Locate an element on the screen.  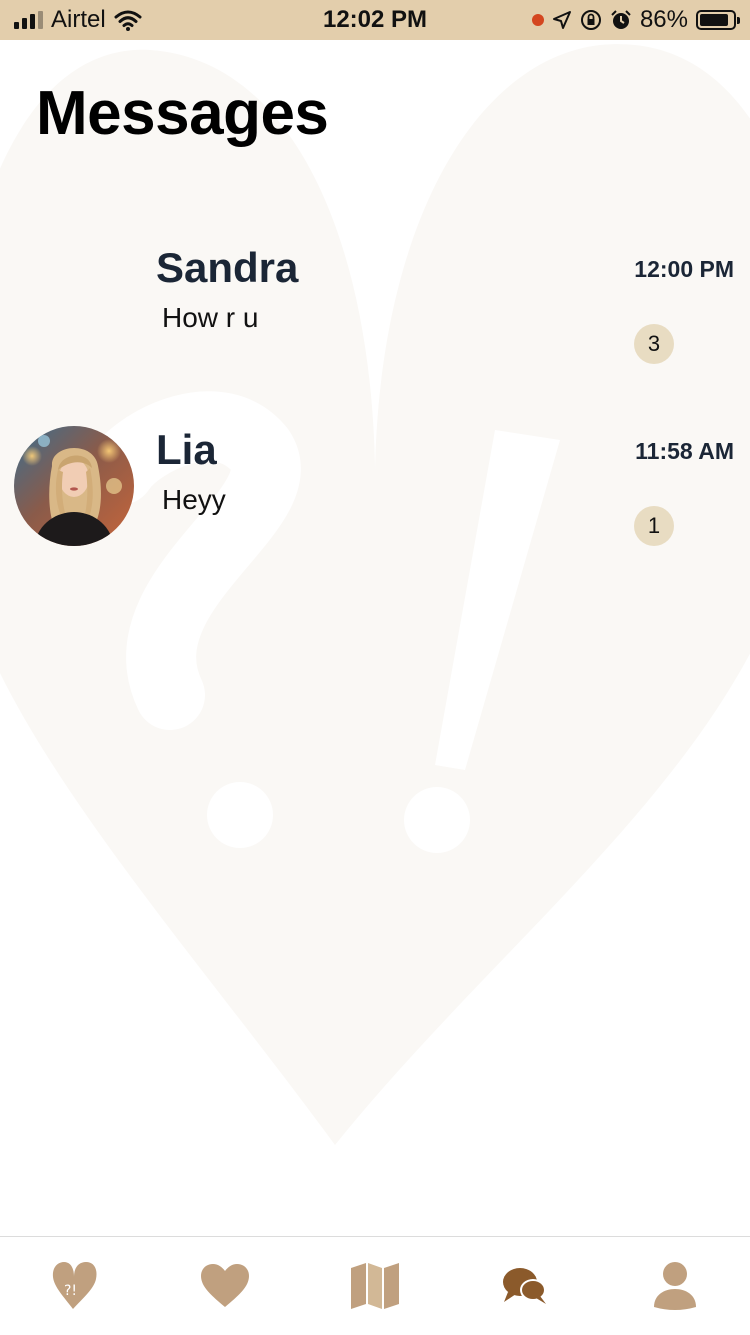
alarm-icon is located at coordinates (621, 19).